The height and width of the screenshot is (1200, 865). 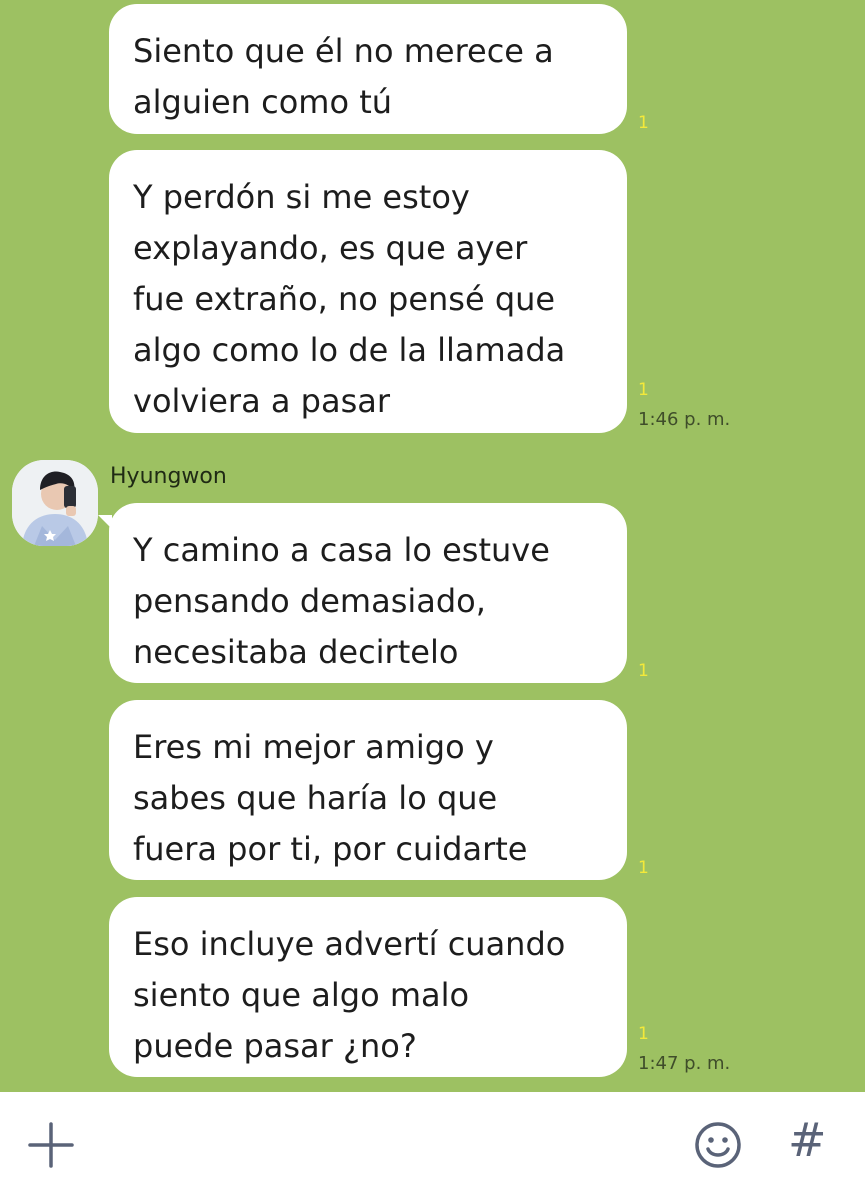 What do you see at coordinates (51, 1145) in the screenshot?
I see `plus-icon` at bounding box center [51, 1145].